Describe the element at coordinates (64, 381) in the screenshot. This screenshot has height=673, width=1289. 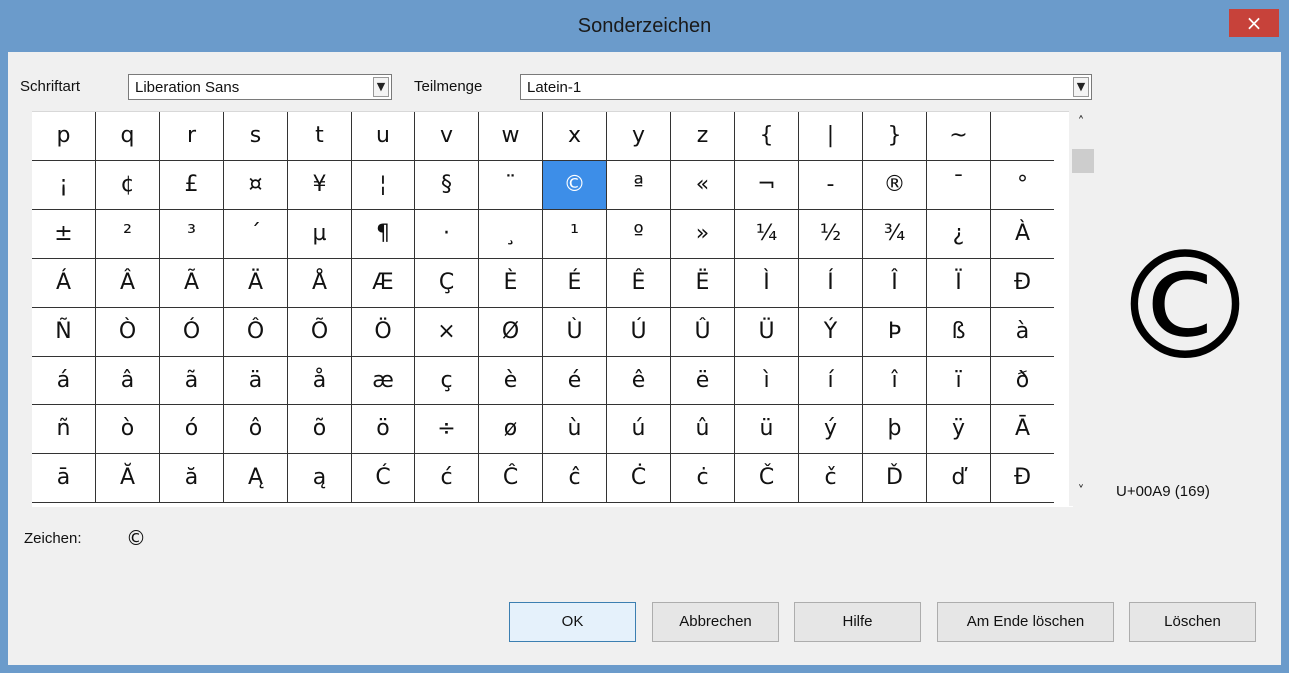
I see `character-cell: á` at that location.